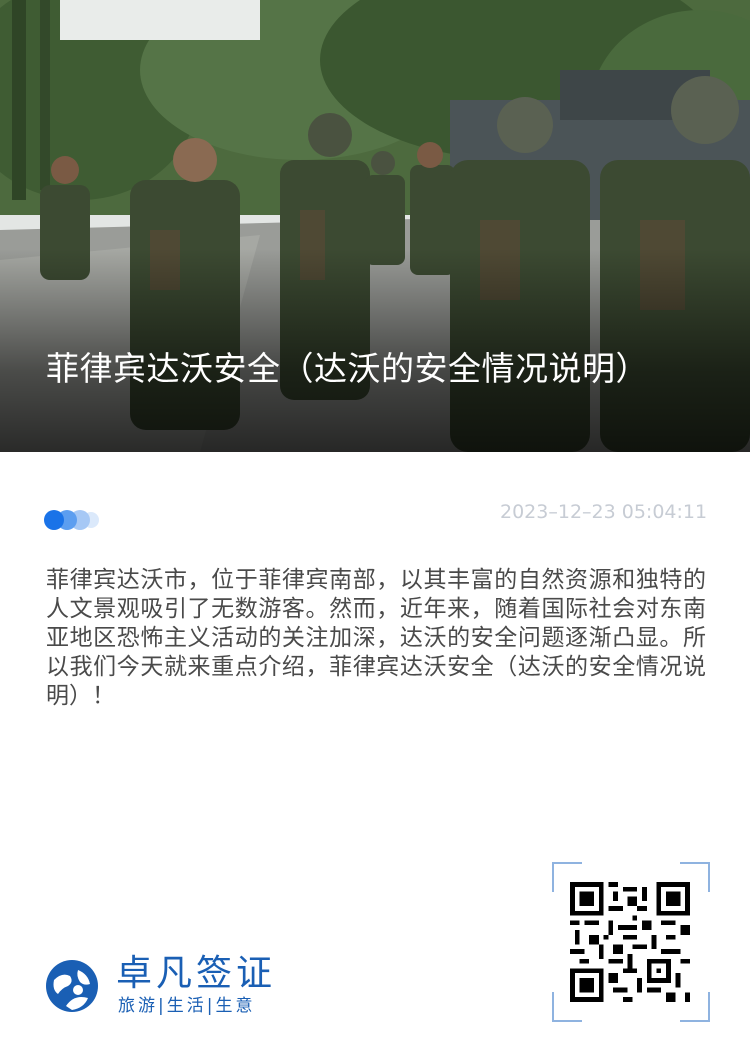 This screenshot has width=750, height=1064. Describe the element at coordinates (196, 973) in the screenshot. I see `brand-name: 卓凡签证` at that location.